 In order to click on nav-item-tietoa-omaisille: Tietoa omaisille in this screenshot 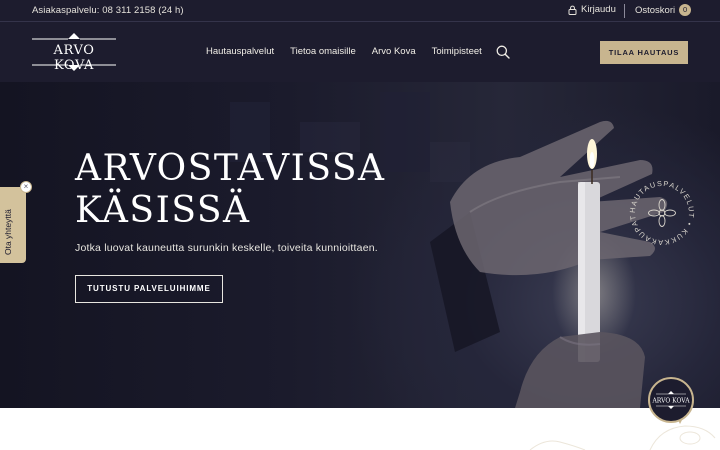, I will do `click(323, 51)`.